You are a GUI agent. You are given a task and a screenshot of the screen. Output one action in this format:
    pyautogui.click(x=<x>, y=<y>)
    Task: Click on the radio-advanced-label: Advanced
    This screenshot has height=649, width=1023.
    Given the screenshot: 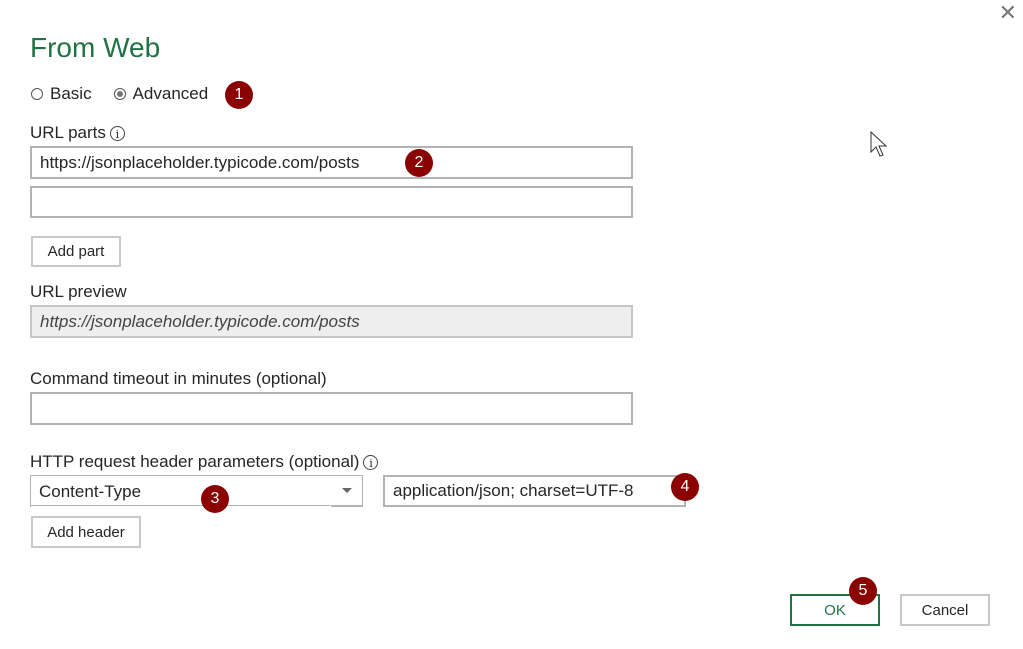 What is the action you would take?
    pyautogui.click(x=170, y=93)
    